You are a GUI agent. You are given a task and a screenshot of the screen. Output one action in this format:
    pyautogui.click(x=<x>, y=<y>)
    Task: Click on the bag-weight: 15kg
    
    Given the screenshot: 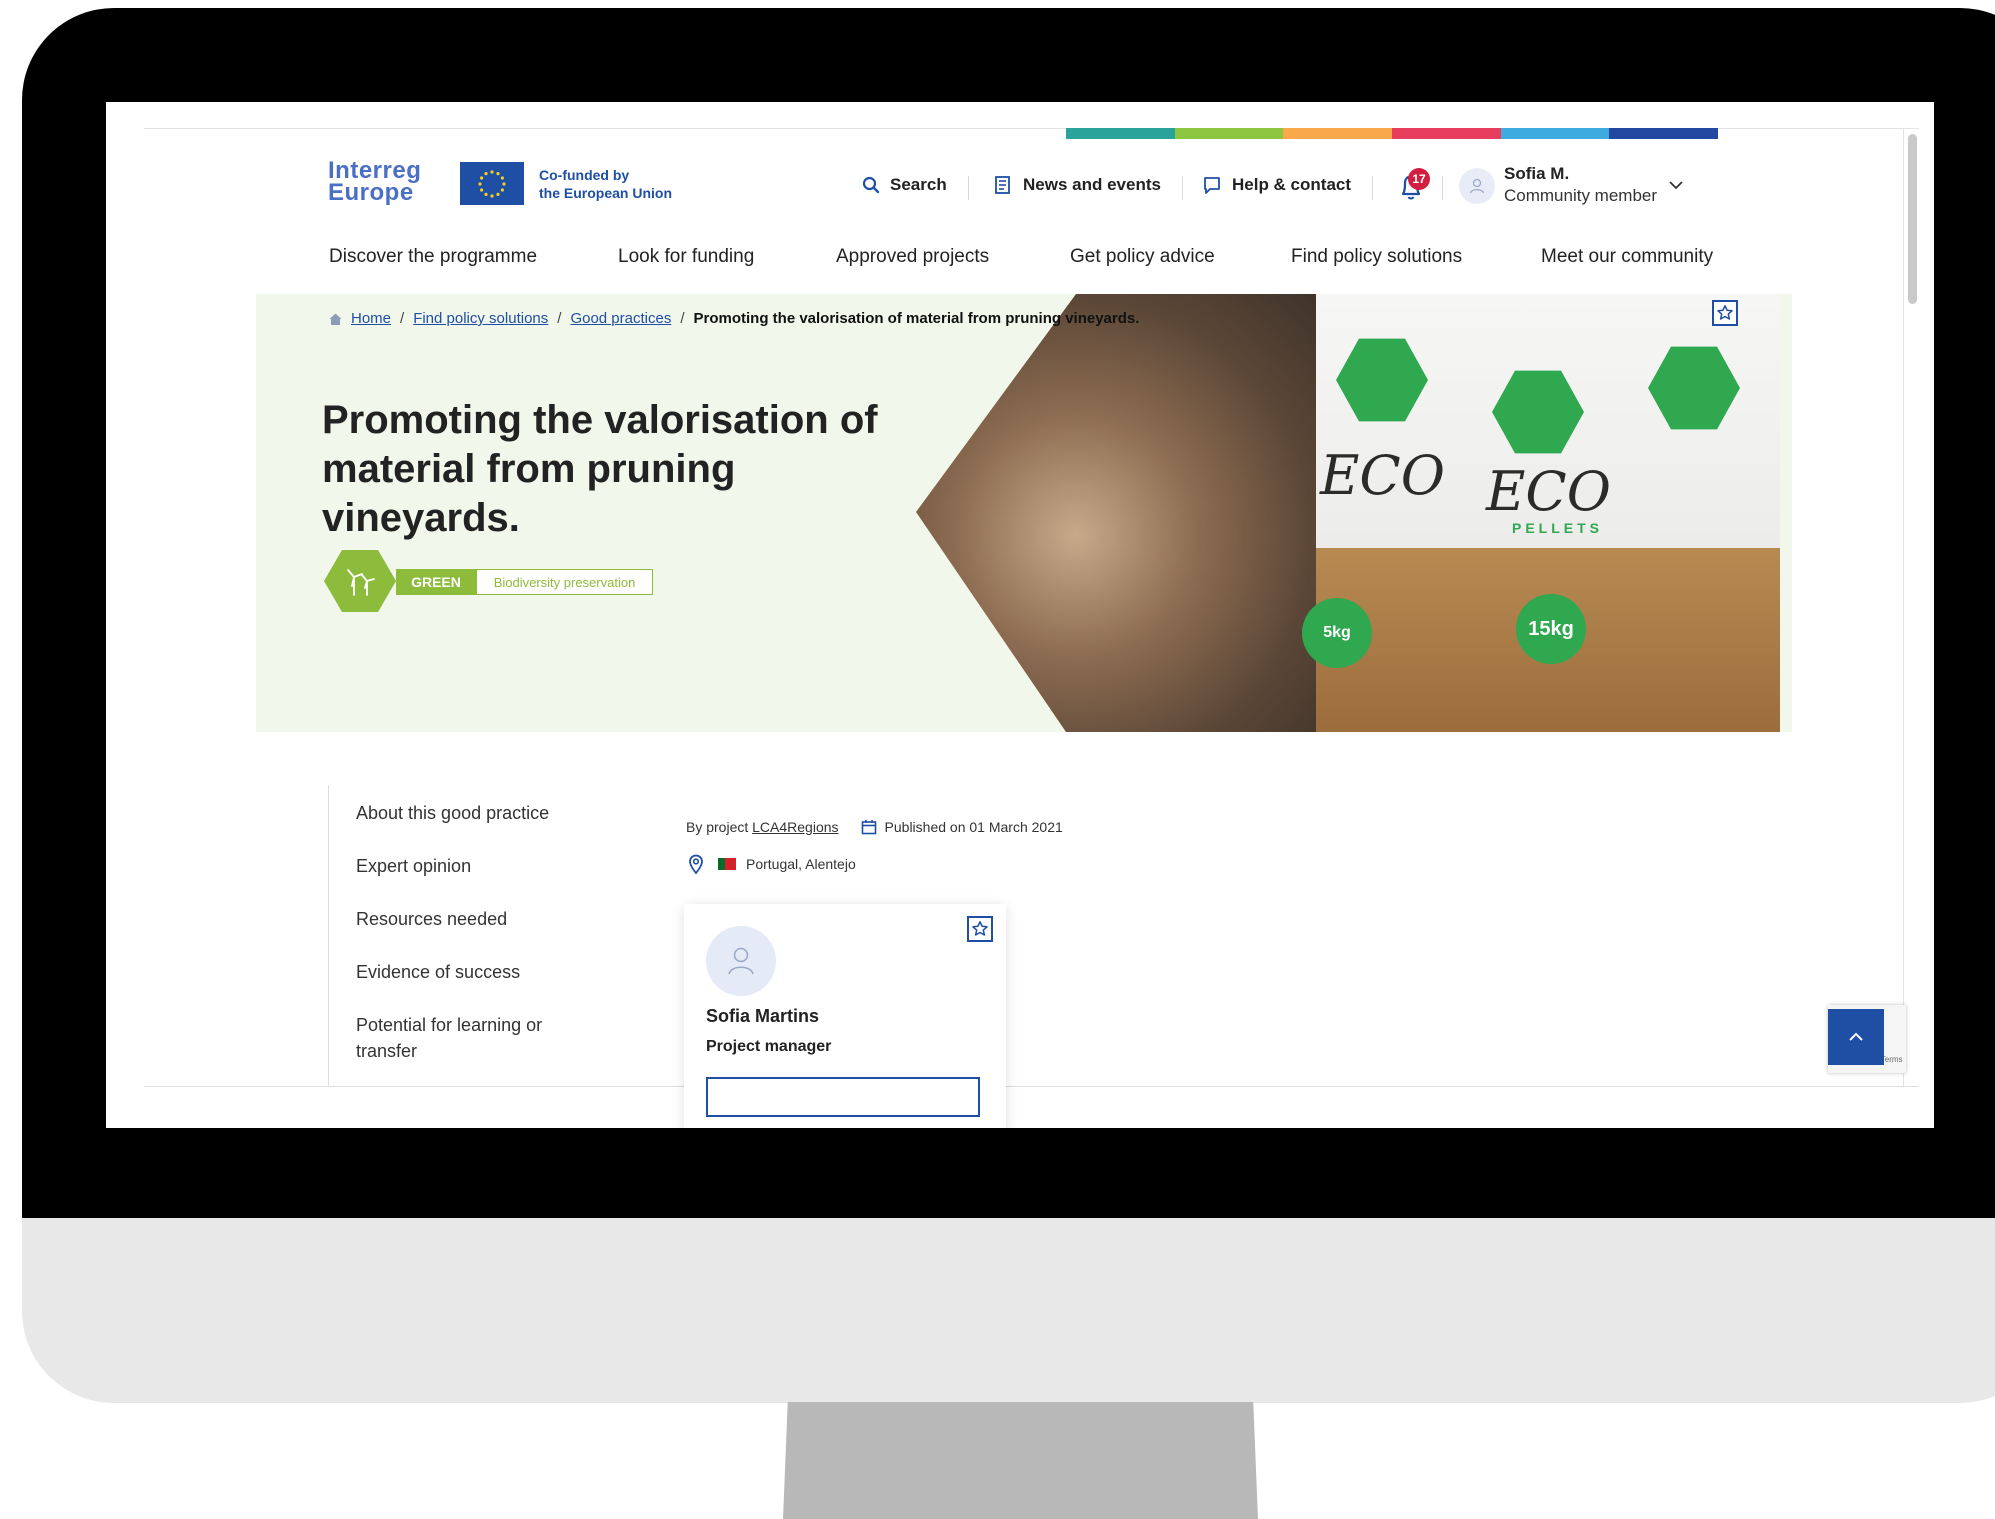 What is the action you would take?
    pyautogui.click(x=1551, y=629)
    